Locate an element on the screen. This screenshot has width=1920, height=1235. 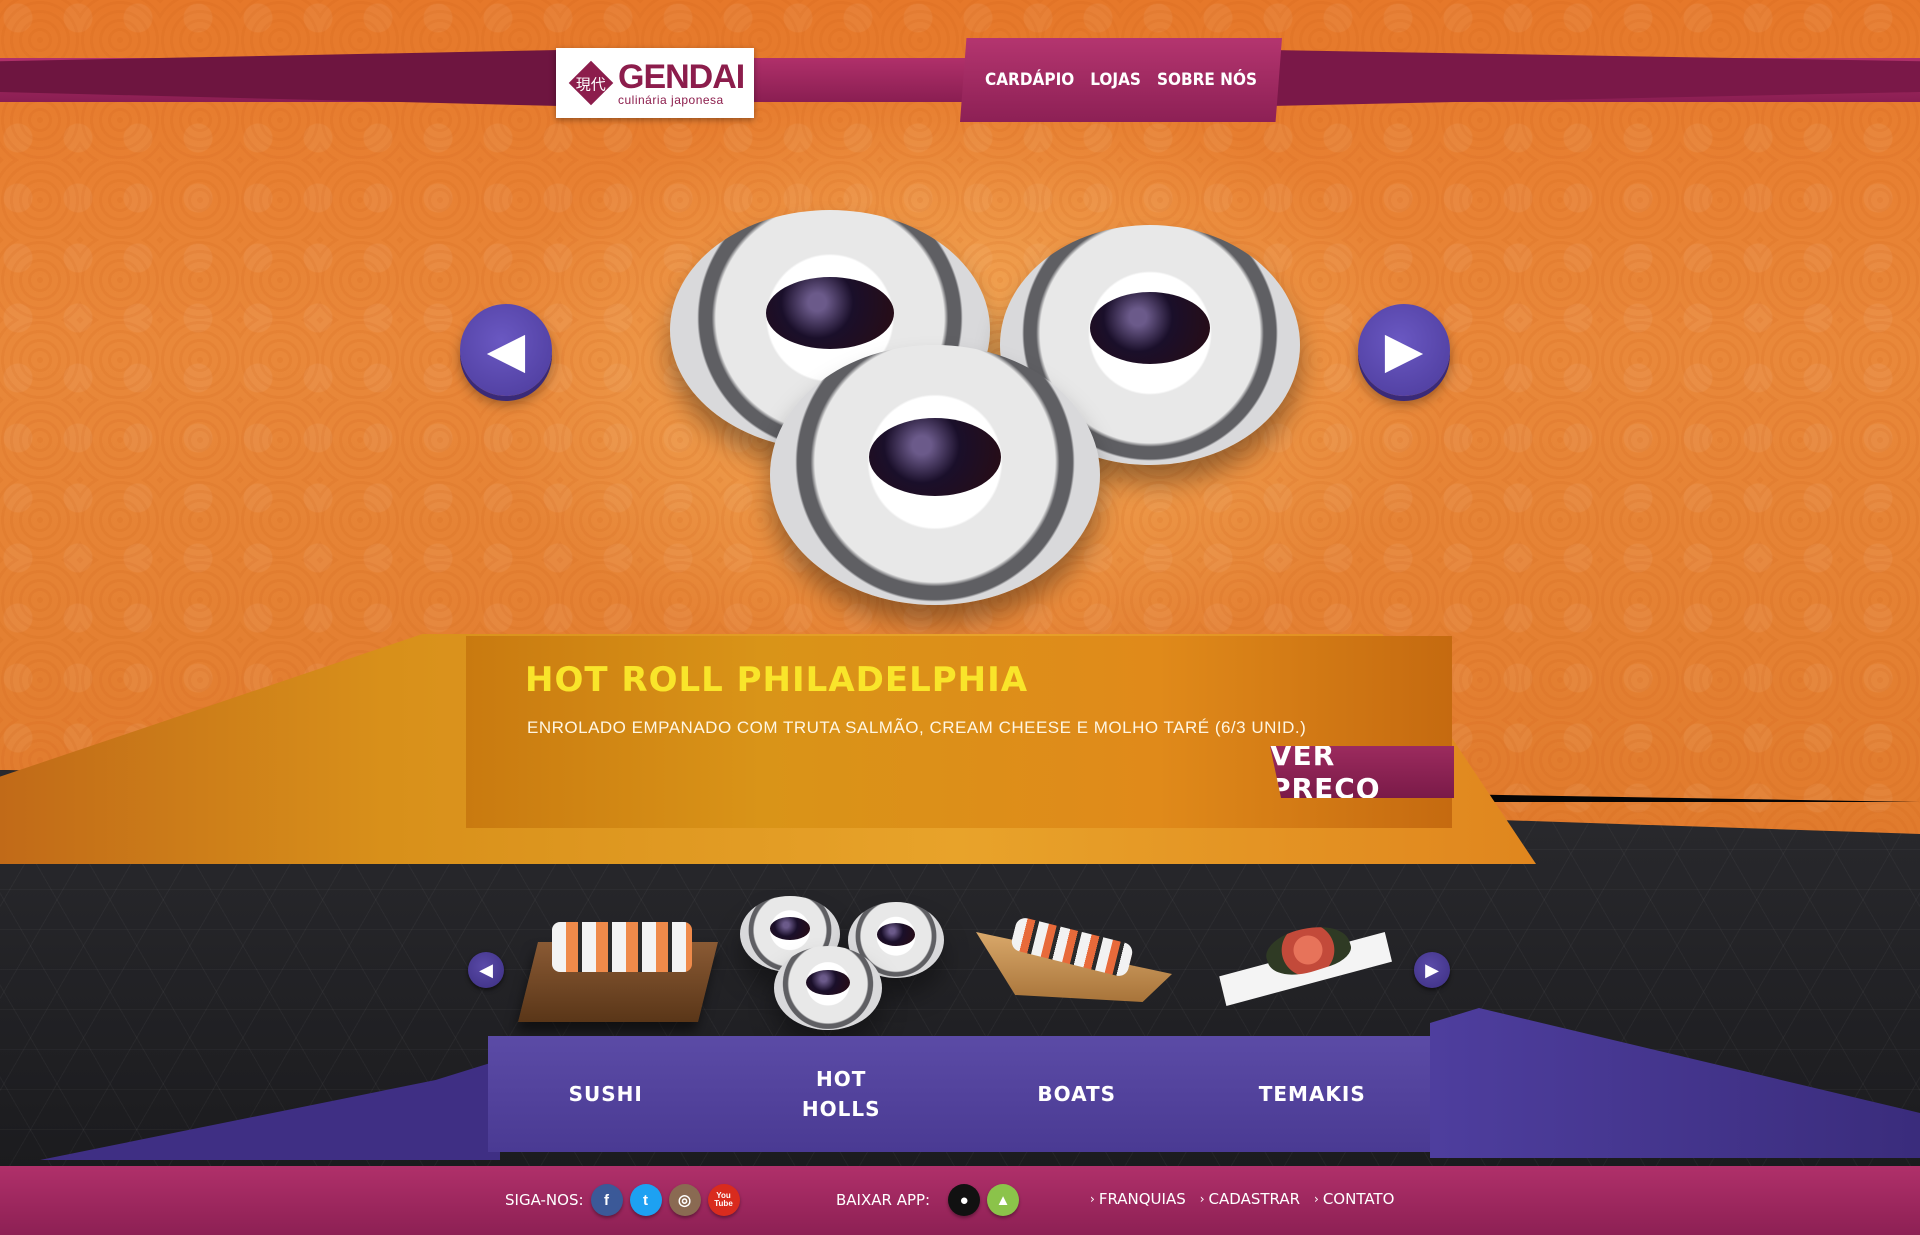
app-group: BAIXAR APP: ● ▲ is located at coordinates (928, 1200).